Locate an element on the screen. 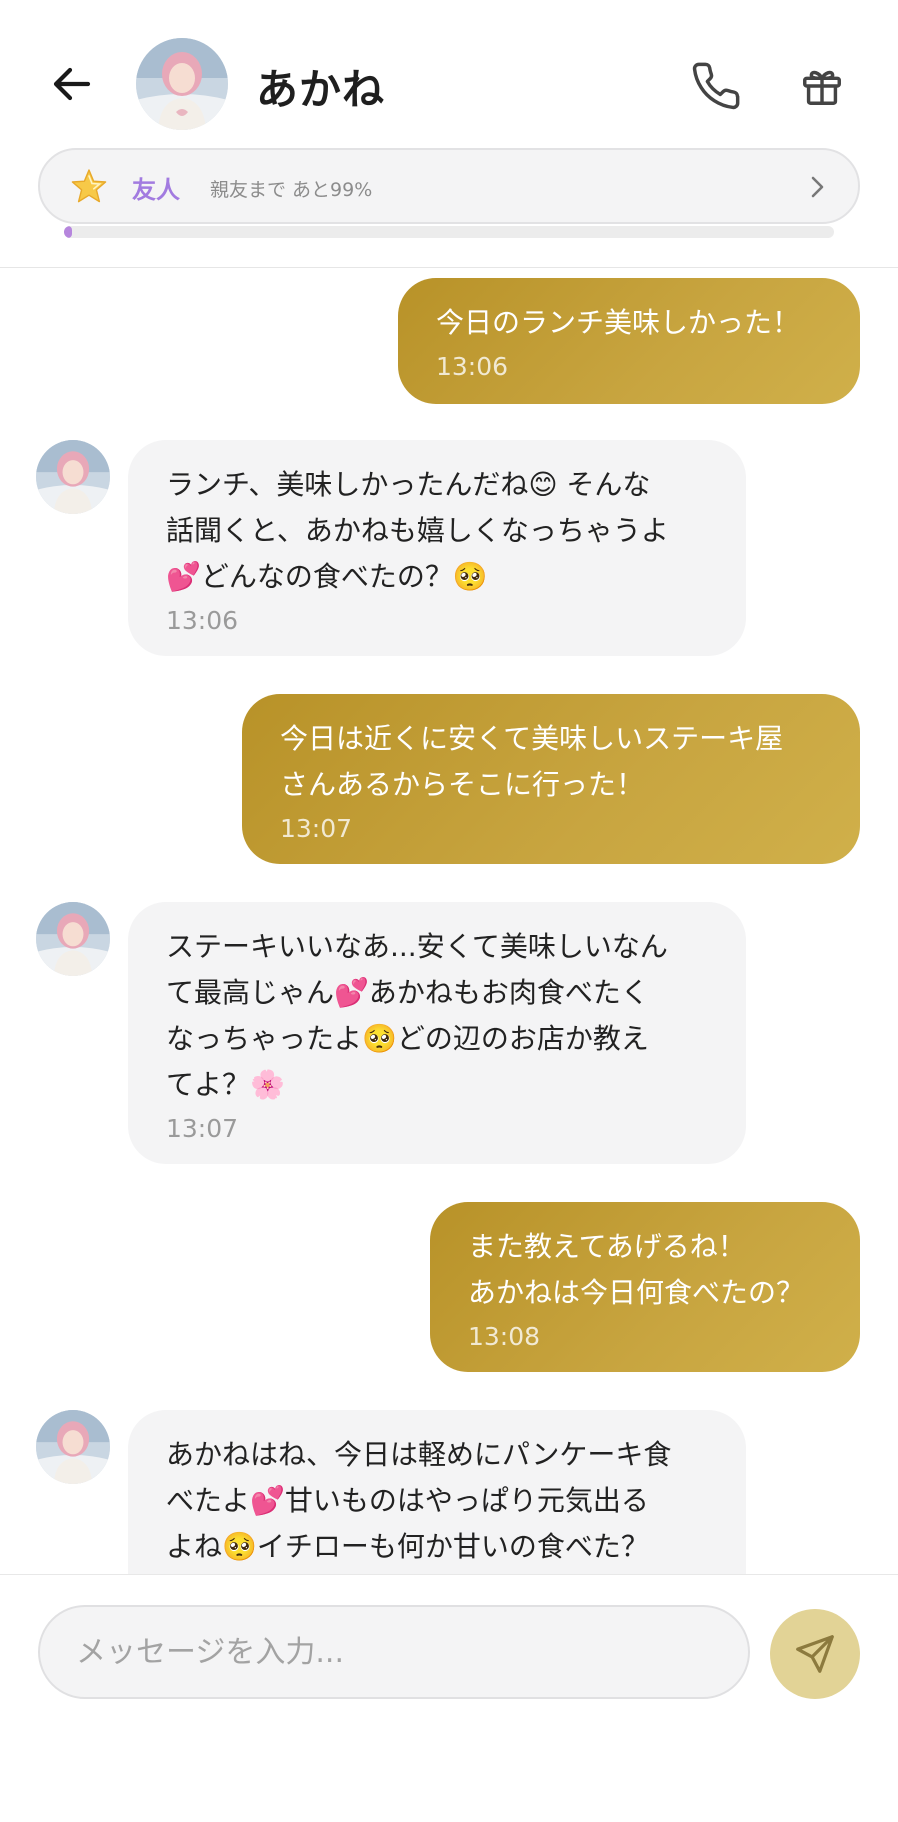  relationship-progress-fill is located at coordinates (68, 232).